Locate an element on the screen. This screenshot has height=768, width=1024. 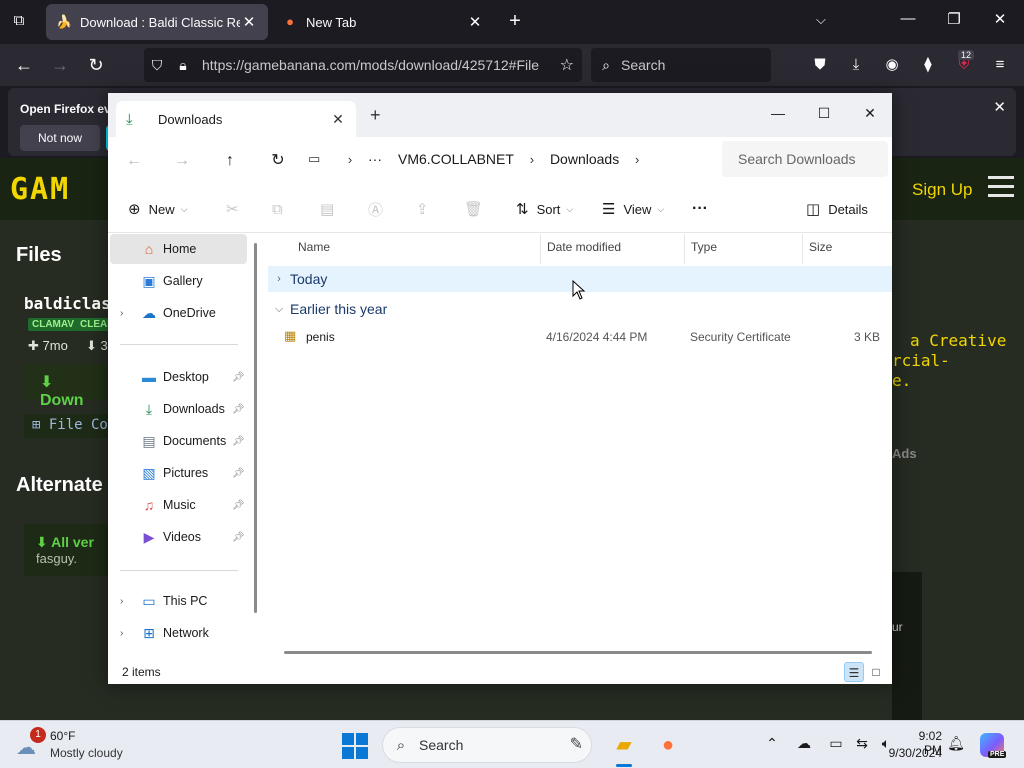
view-button: ☰ View ⌵ is located at coordinates (633, 209).